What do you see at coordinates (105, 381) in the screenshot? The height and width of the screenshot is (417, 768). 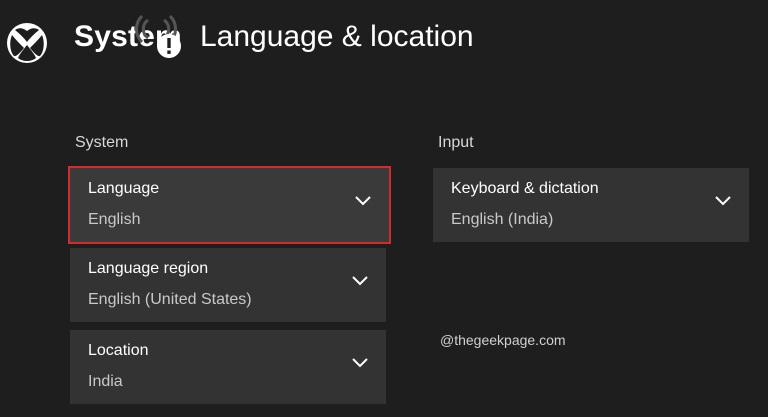 I see `setting-value: India` at bounding box center [105, 381].